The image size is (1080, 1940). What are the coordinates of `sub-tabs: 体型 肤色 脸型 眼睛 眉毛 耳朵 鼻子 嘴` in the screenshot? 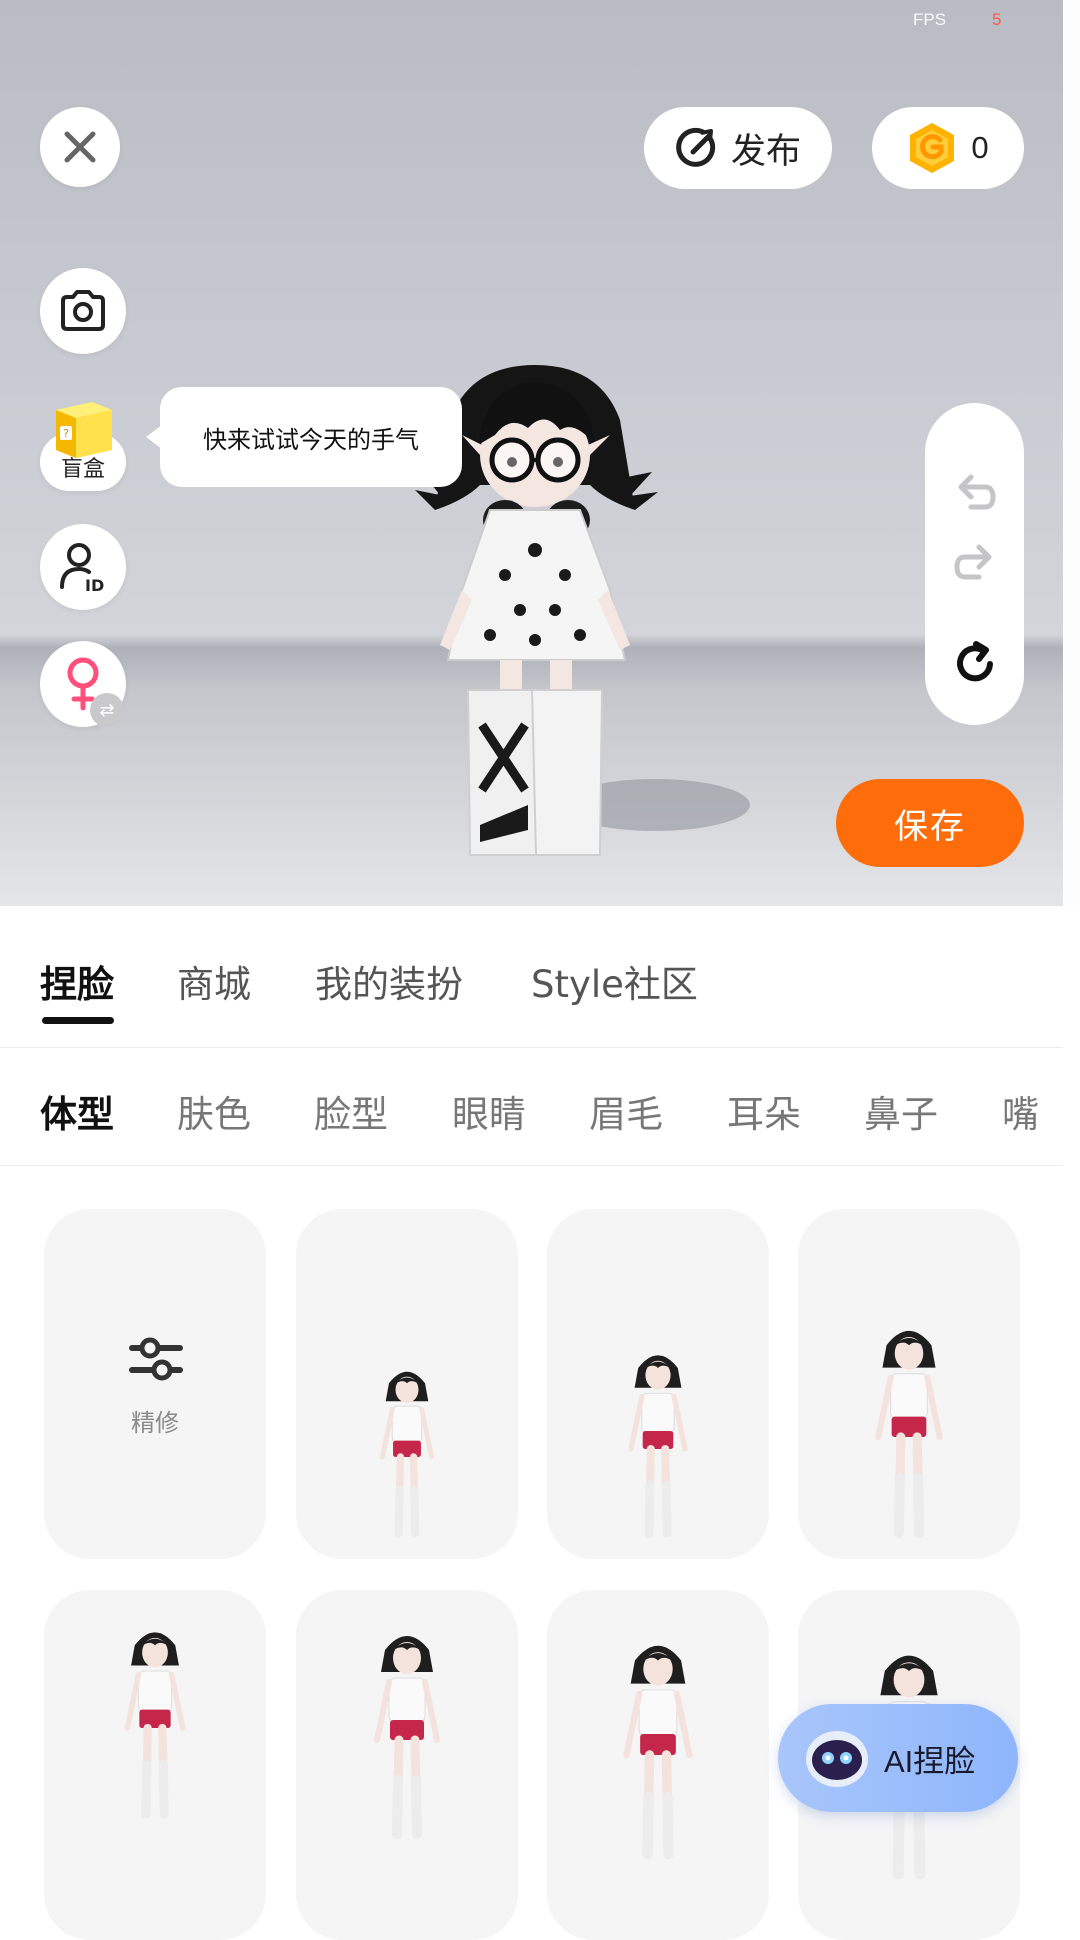 It's located at (531, 1107).